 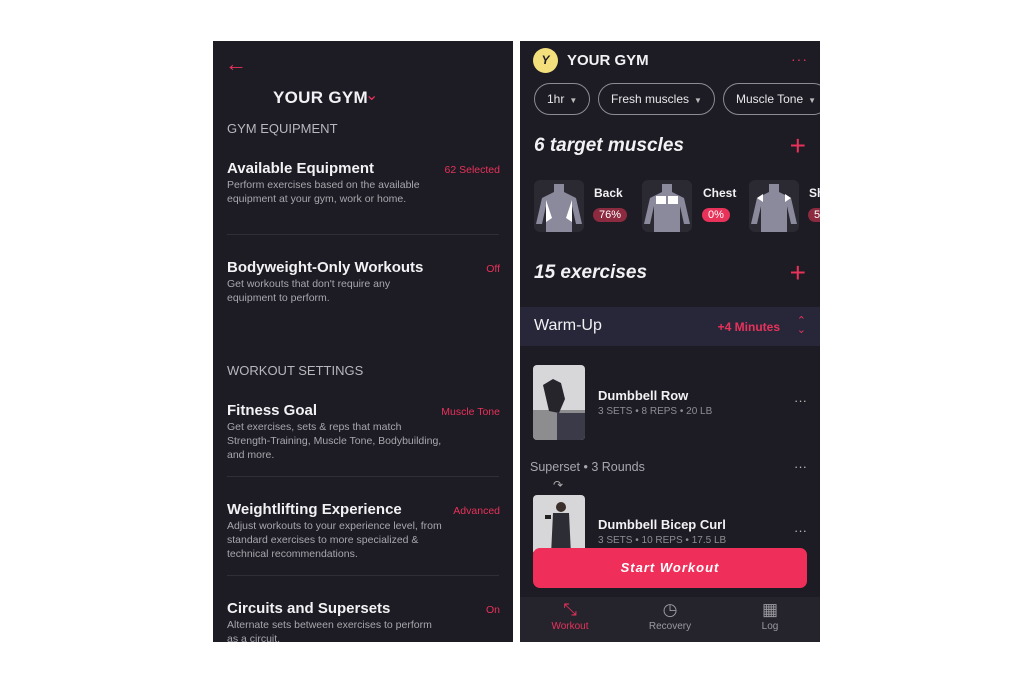 What do you see at coordinates (799, 59) in the screenshot?
I see `more-options-icon: ···` at bounding box center [799, 59].